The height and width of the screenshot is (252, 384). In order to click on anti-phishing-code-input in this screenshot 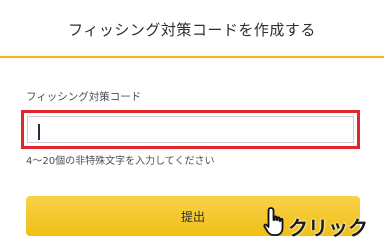, I will do `click(190, 129)`.